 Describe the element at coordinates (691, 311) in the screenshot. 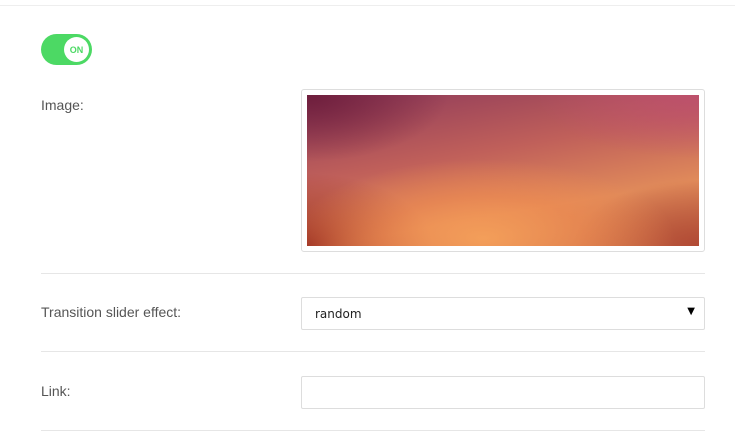

I see `dropdown-arrow-icon: ▼` at that location.